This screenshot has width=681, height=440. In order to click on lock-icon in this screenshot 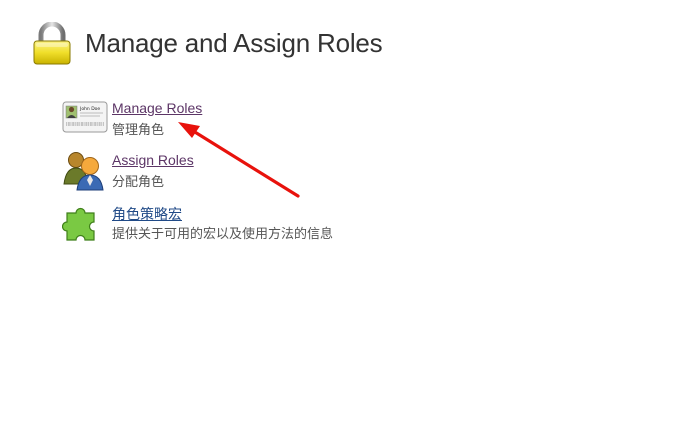, I will do `click(52, 43)`.